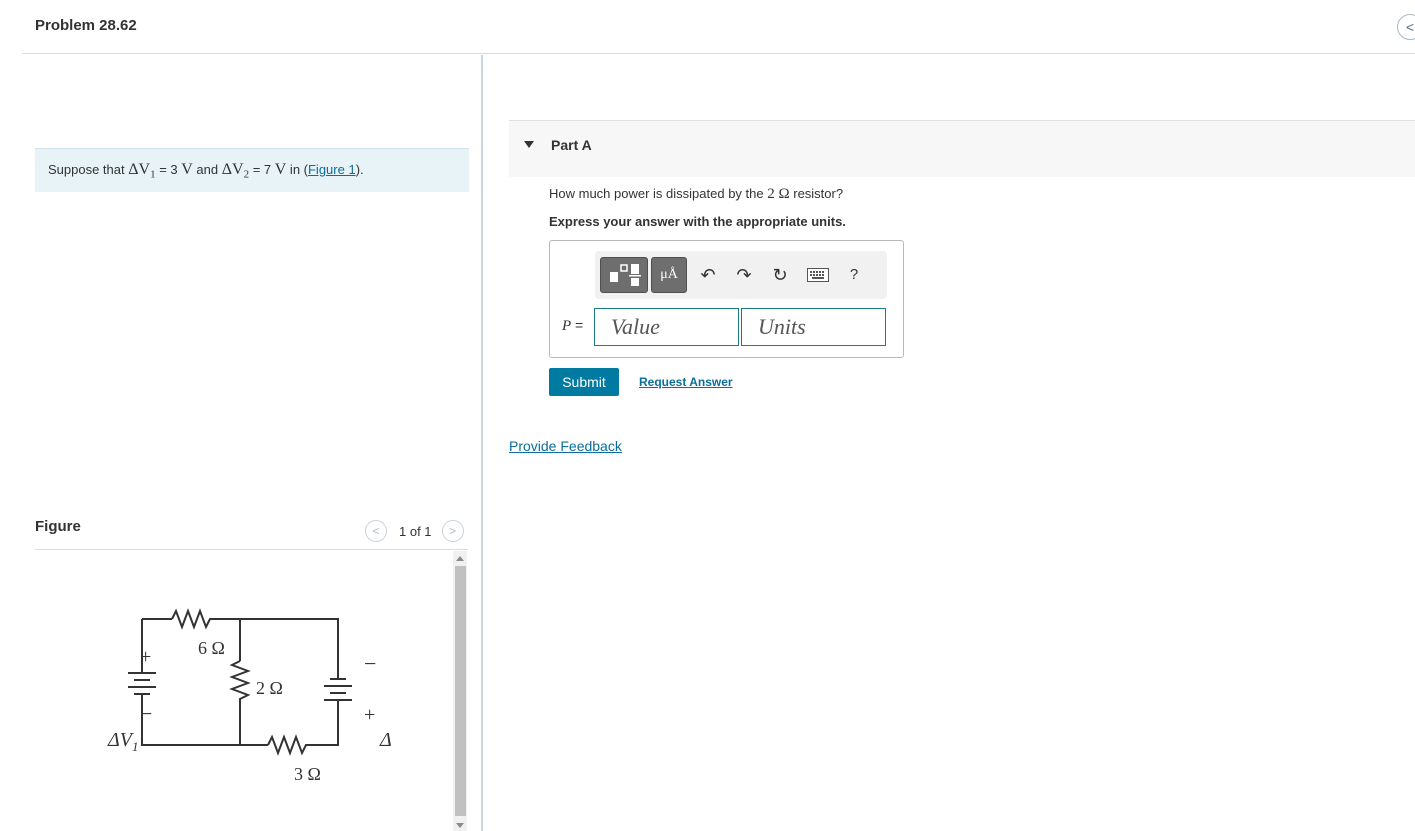  Describe the element at coordinates (145, 657) in the screenshot. I see `battery1-plus: +` at that location.